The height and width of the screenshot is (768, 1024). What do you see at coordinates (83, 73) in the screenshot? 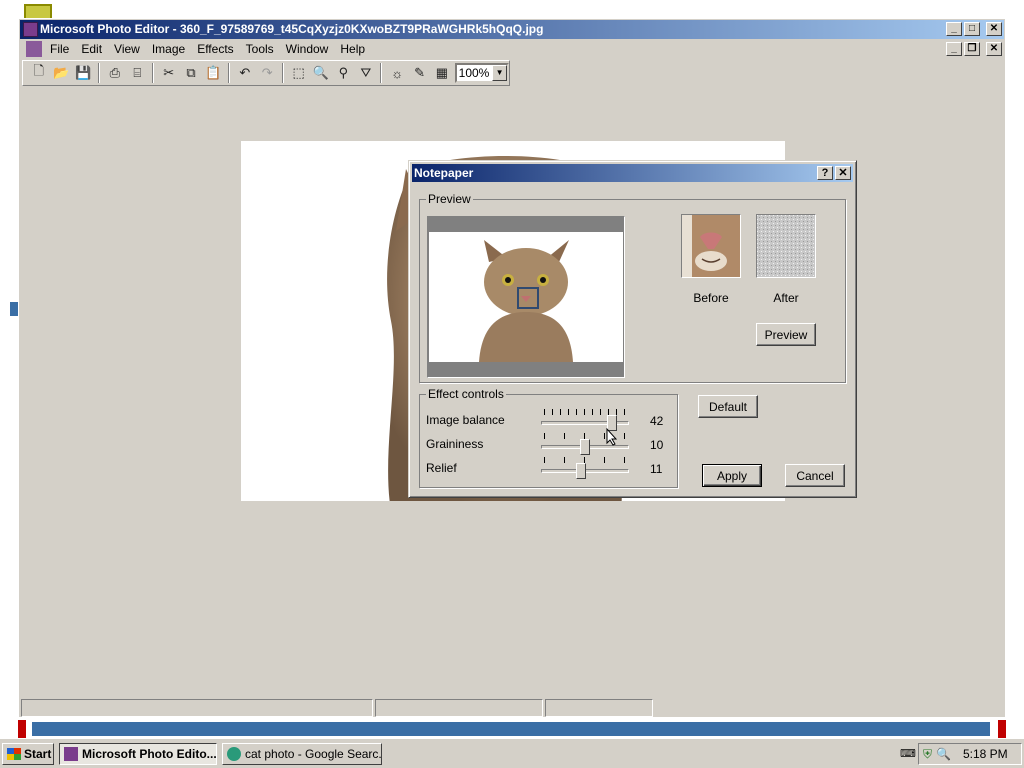
I see `save-icon: 💾` at bounding box center [83, 73].